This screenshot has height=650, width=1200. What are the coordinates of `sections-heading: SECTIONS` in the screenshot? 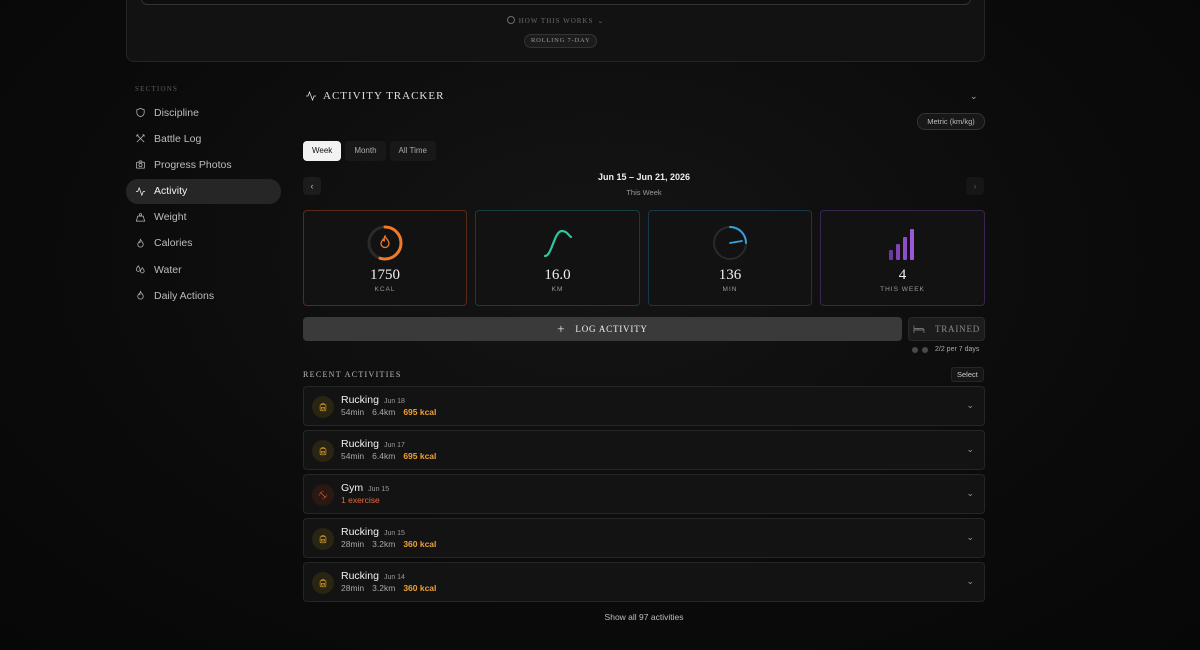 It's located at (157, 89).